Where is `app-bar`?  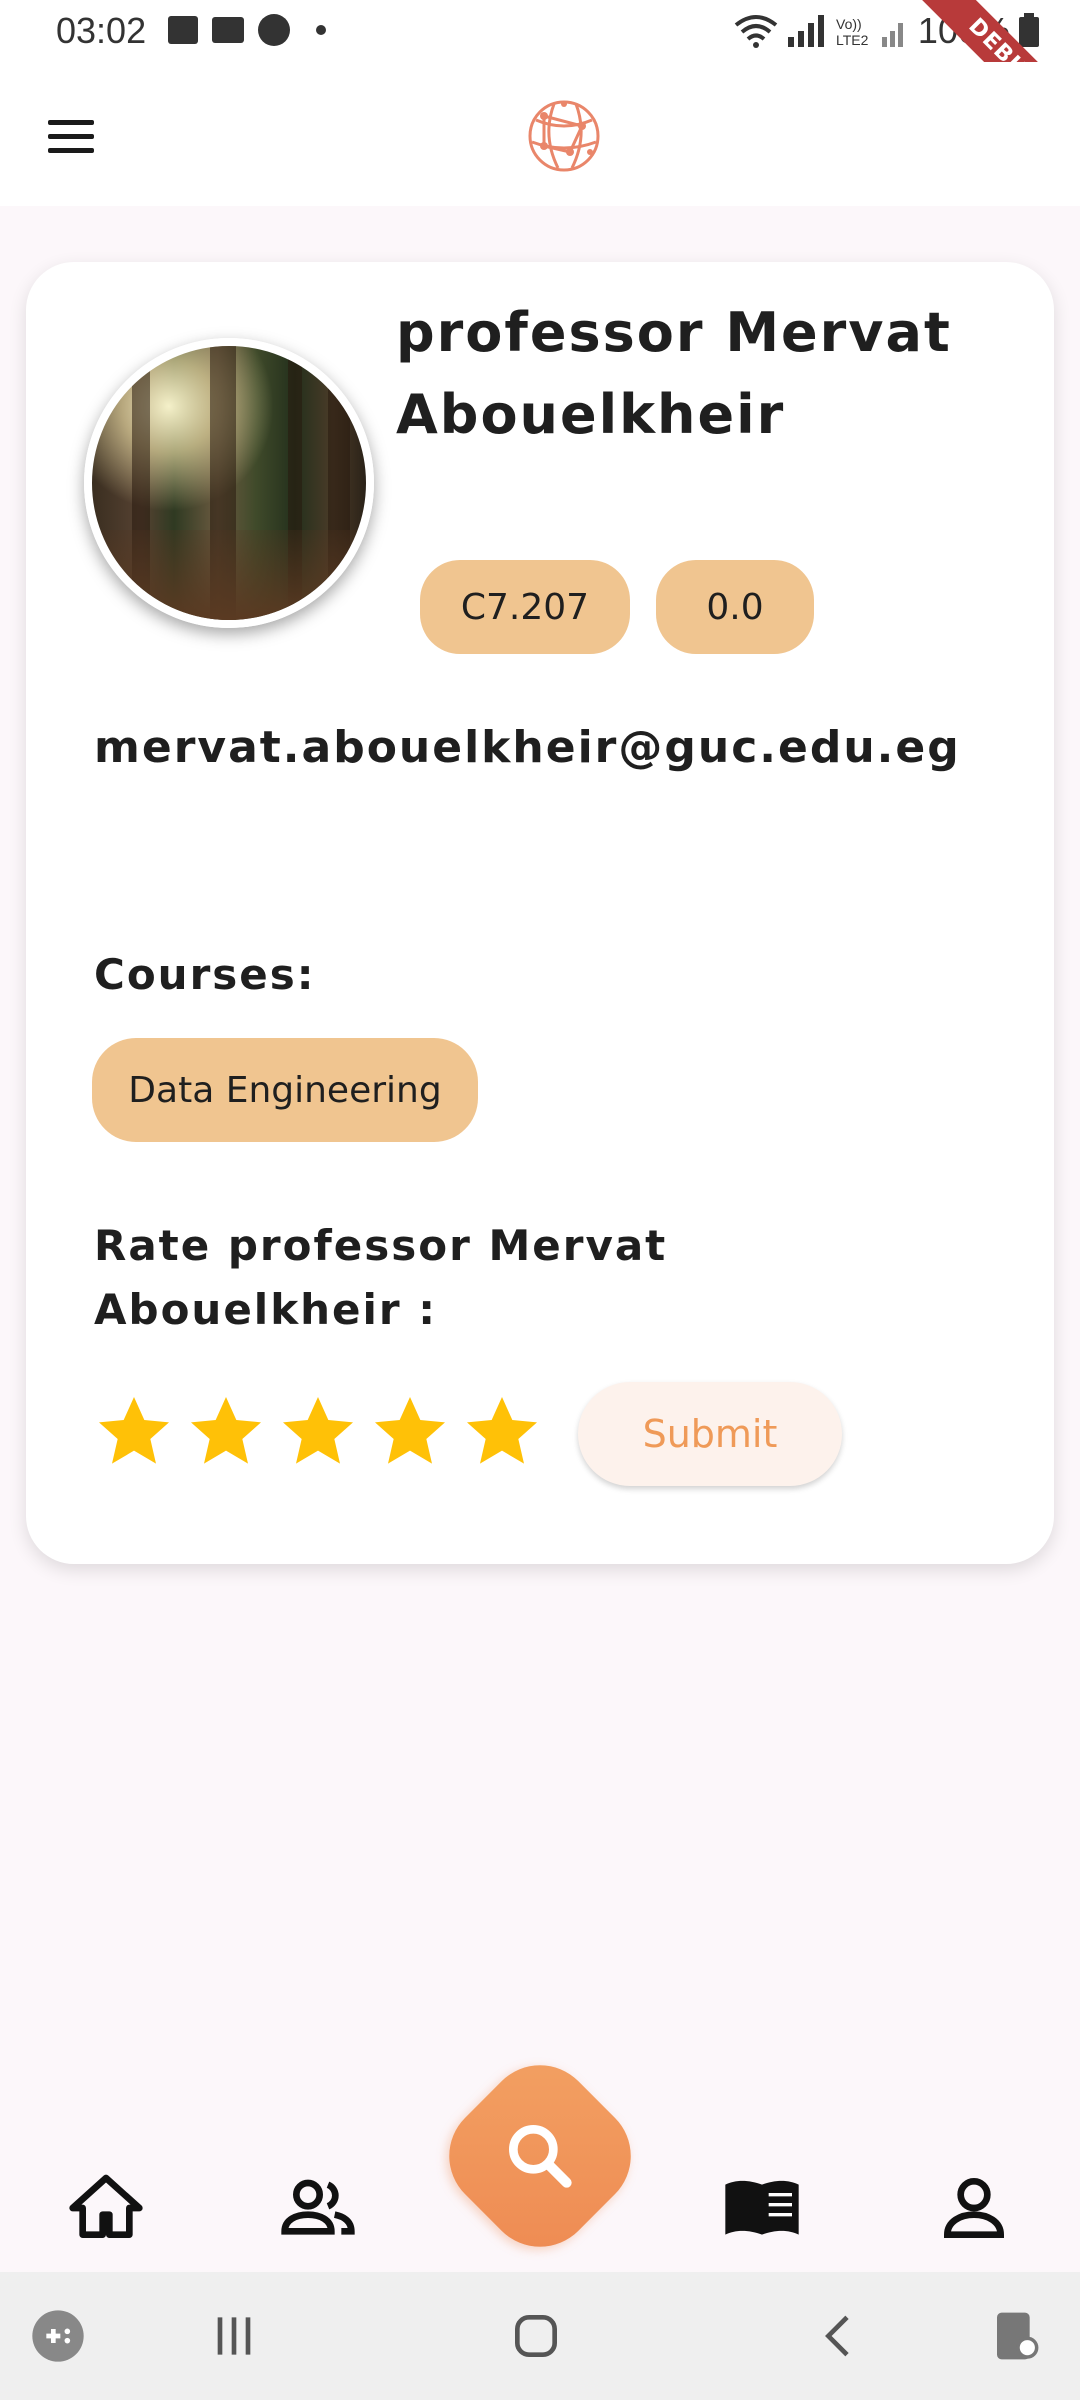
app-bar is located at coordinates (540, 134).